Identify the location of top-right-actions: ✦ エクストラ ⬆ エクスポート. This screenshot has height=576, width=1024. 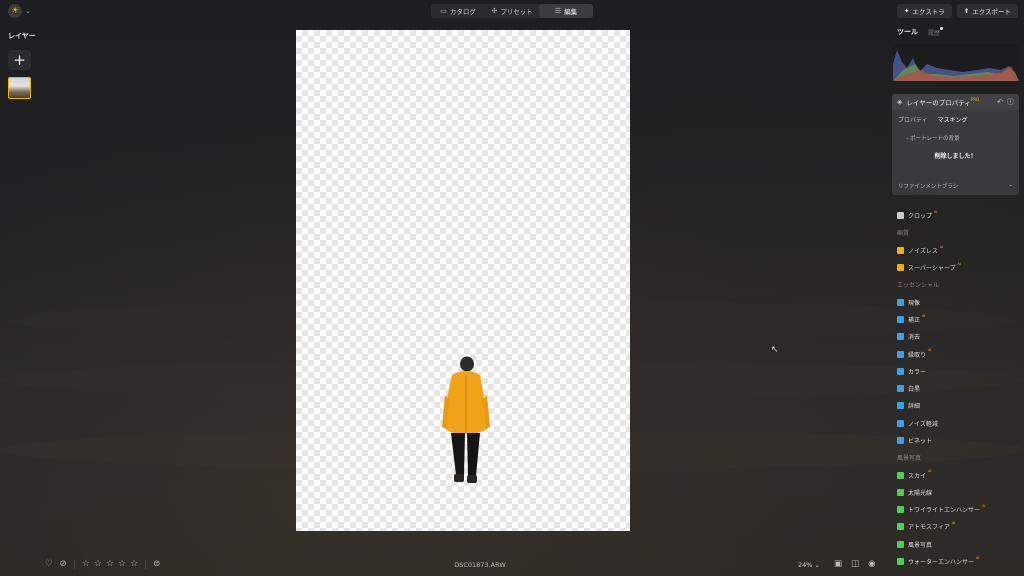
(957, 11).